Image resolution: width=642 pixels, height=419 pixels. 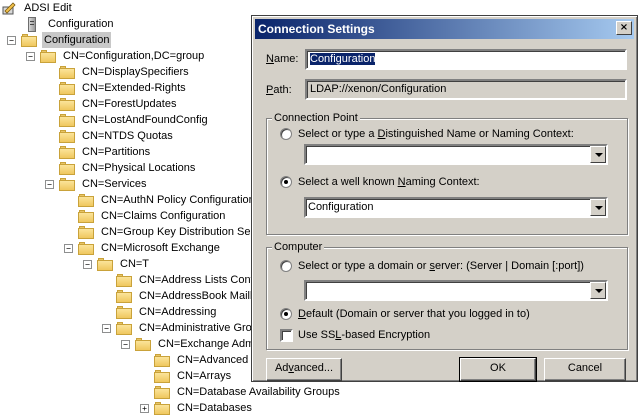 What do you see at coordinates (624, 28) in the screenshot?
I see `close-button: ×` at bounding box center [624, 28].